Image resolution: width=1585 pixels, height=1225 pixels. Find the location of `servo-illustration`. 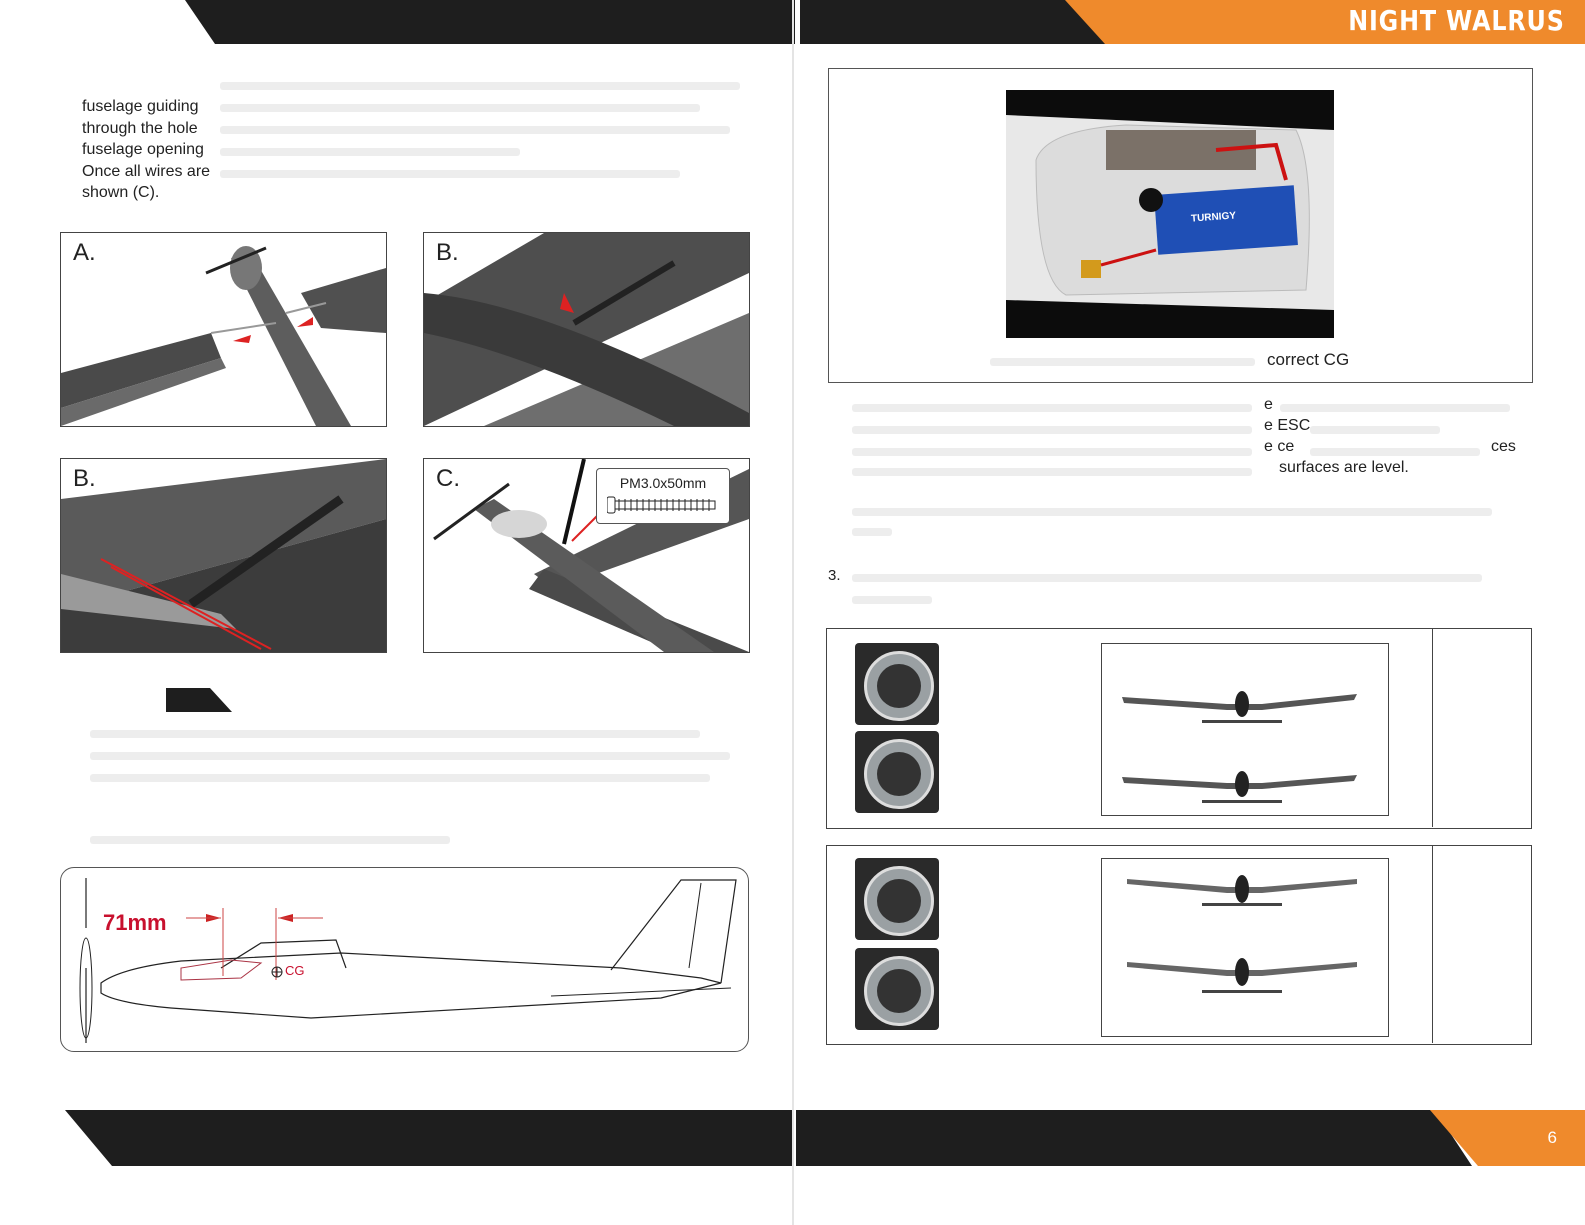

servo-illustration is located at coordinates (586, 329).